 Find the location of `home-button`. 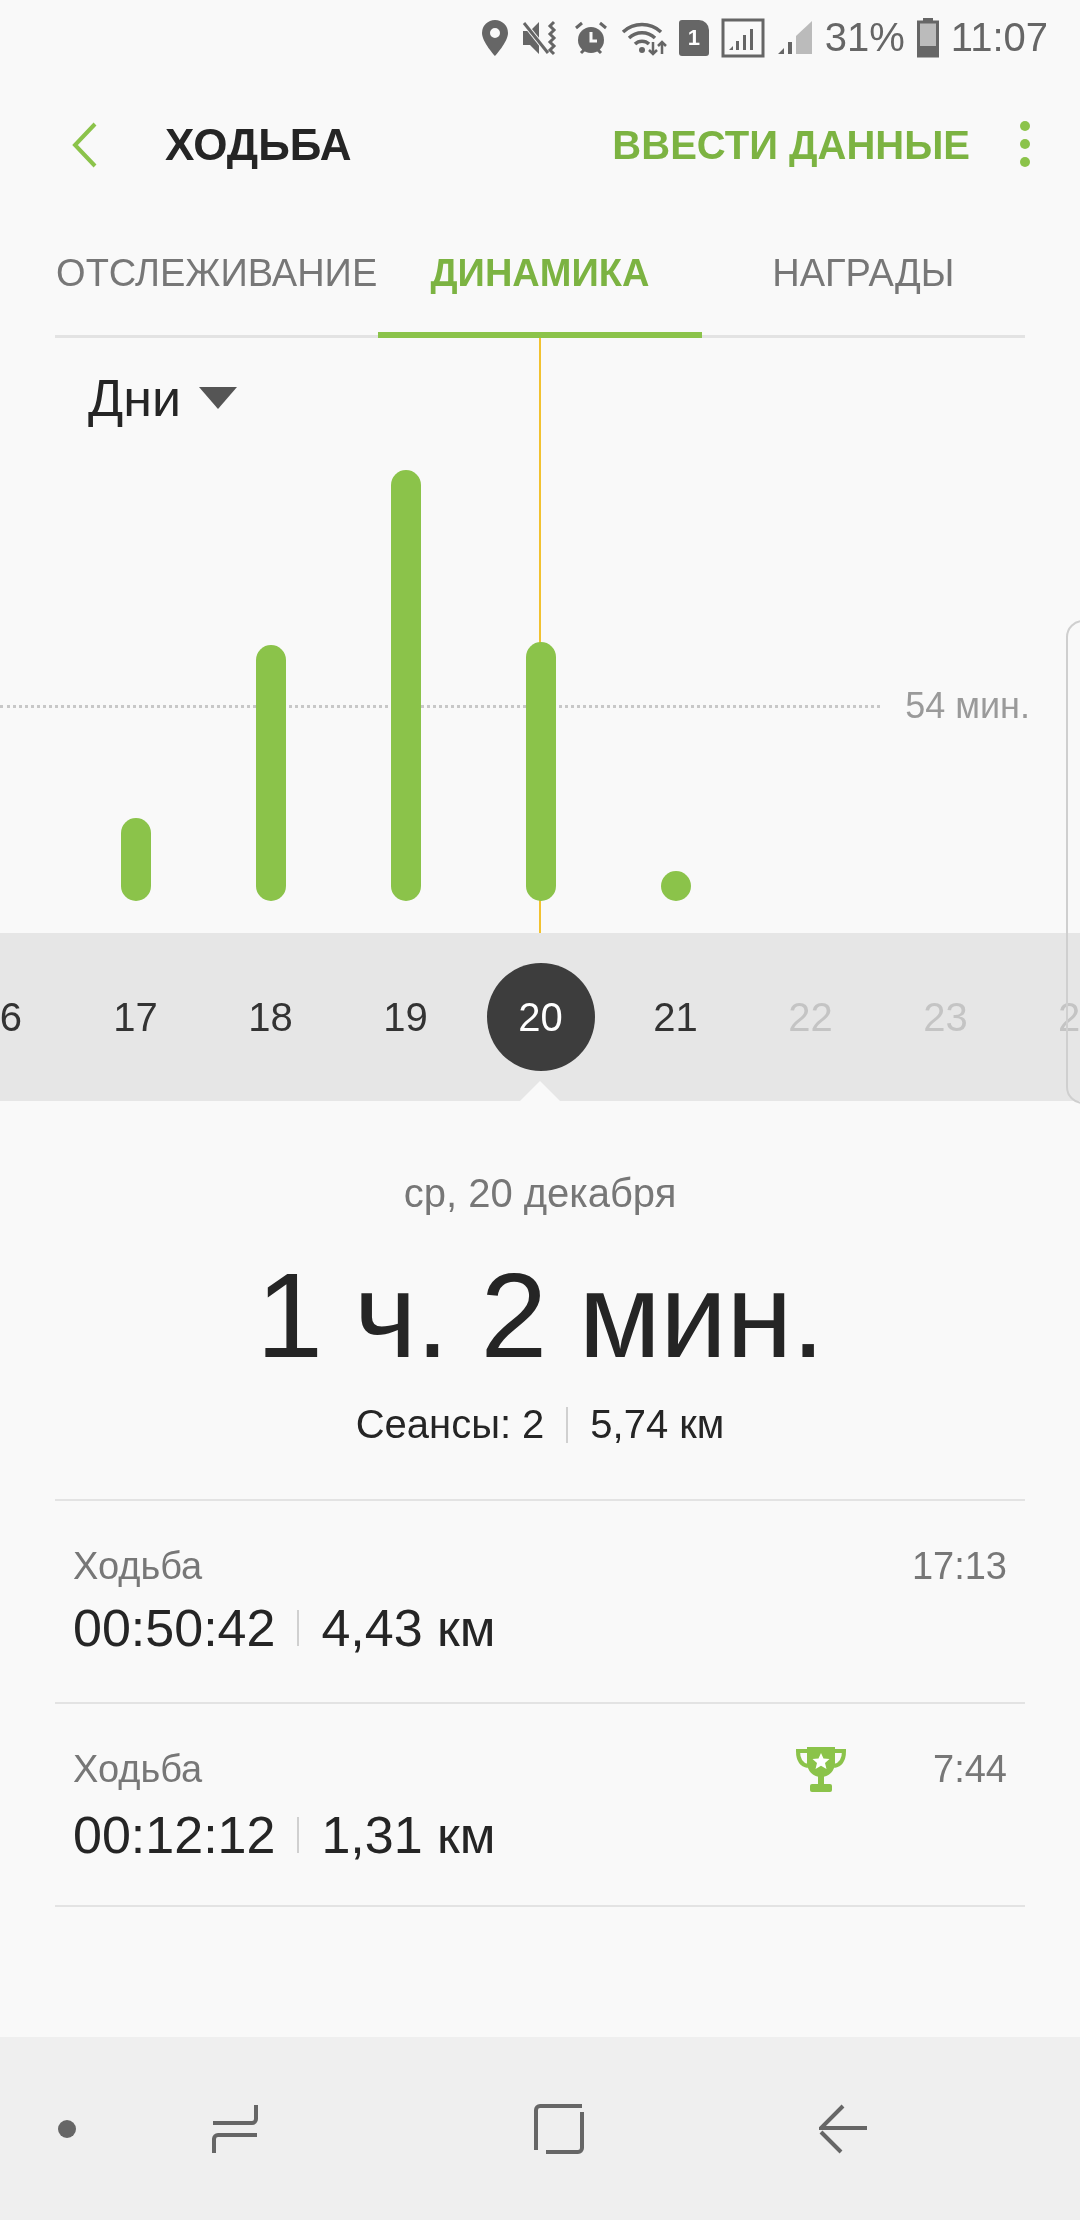

home-button is located at coordinates (559, 2128).